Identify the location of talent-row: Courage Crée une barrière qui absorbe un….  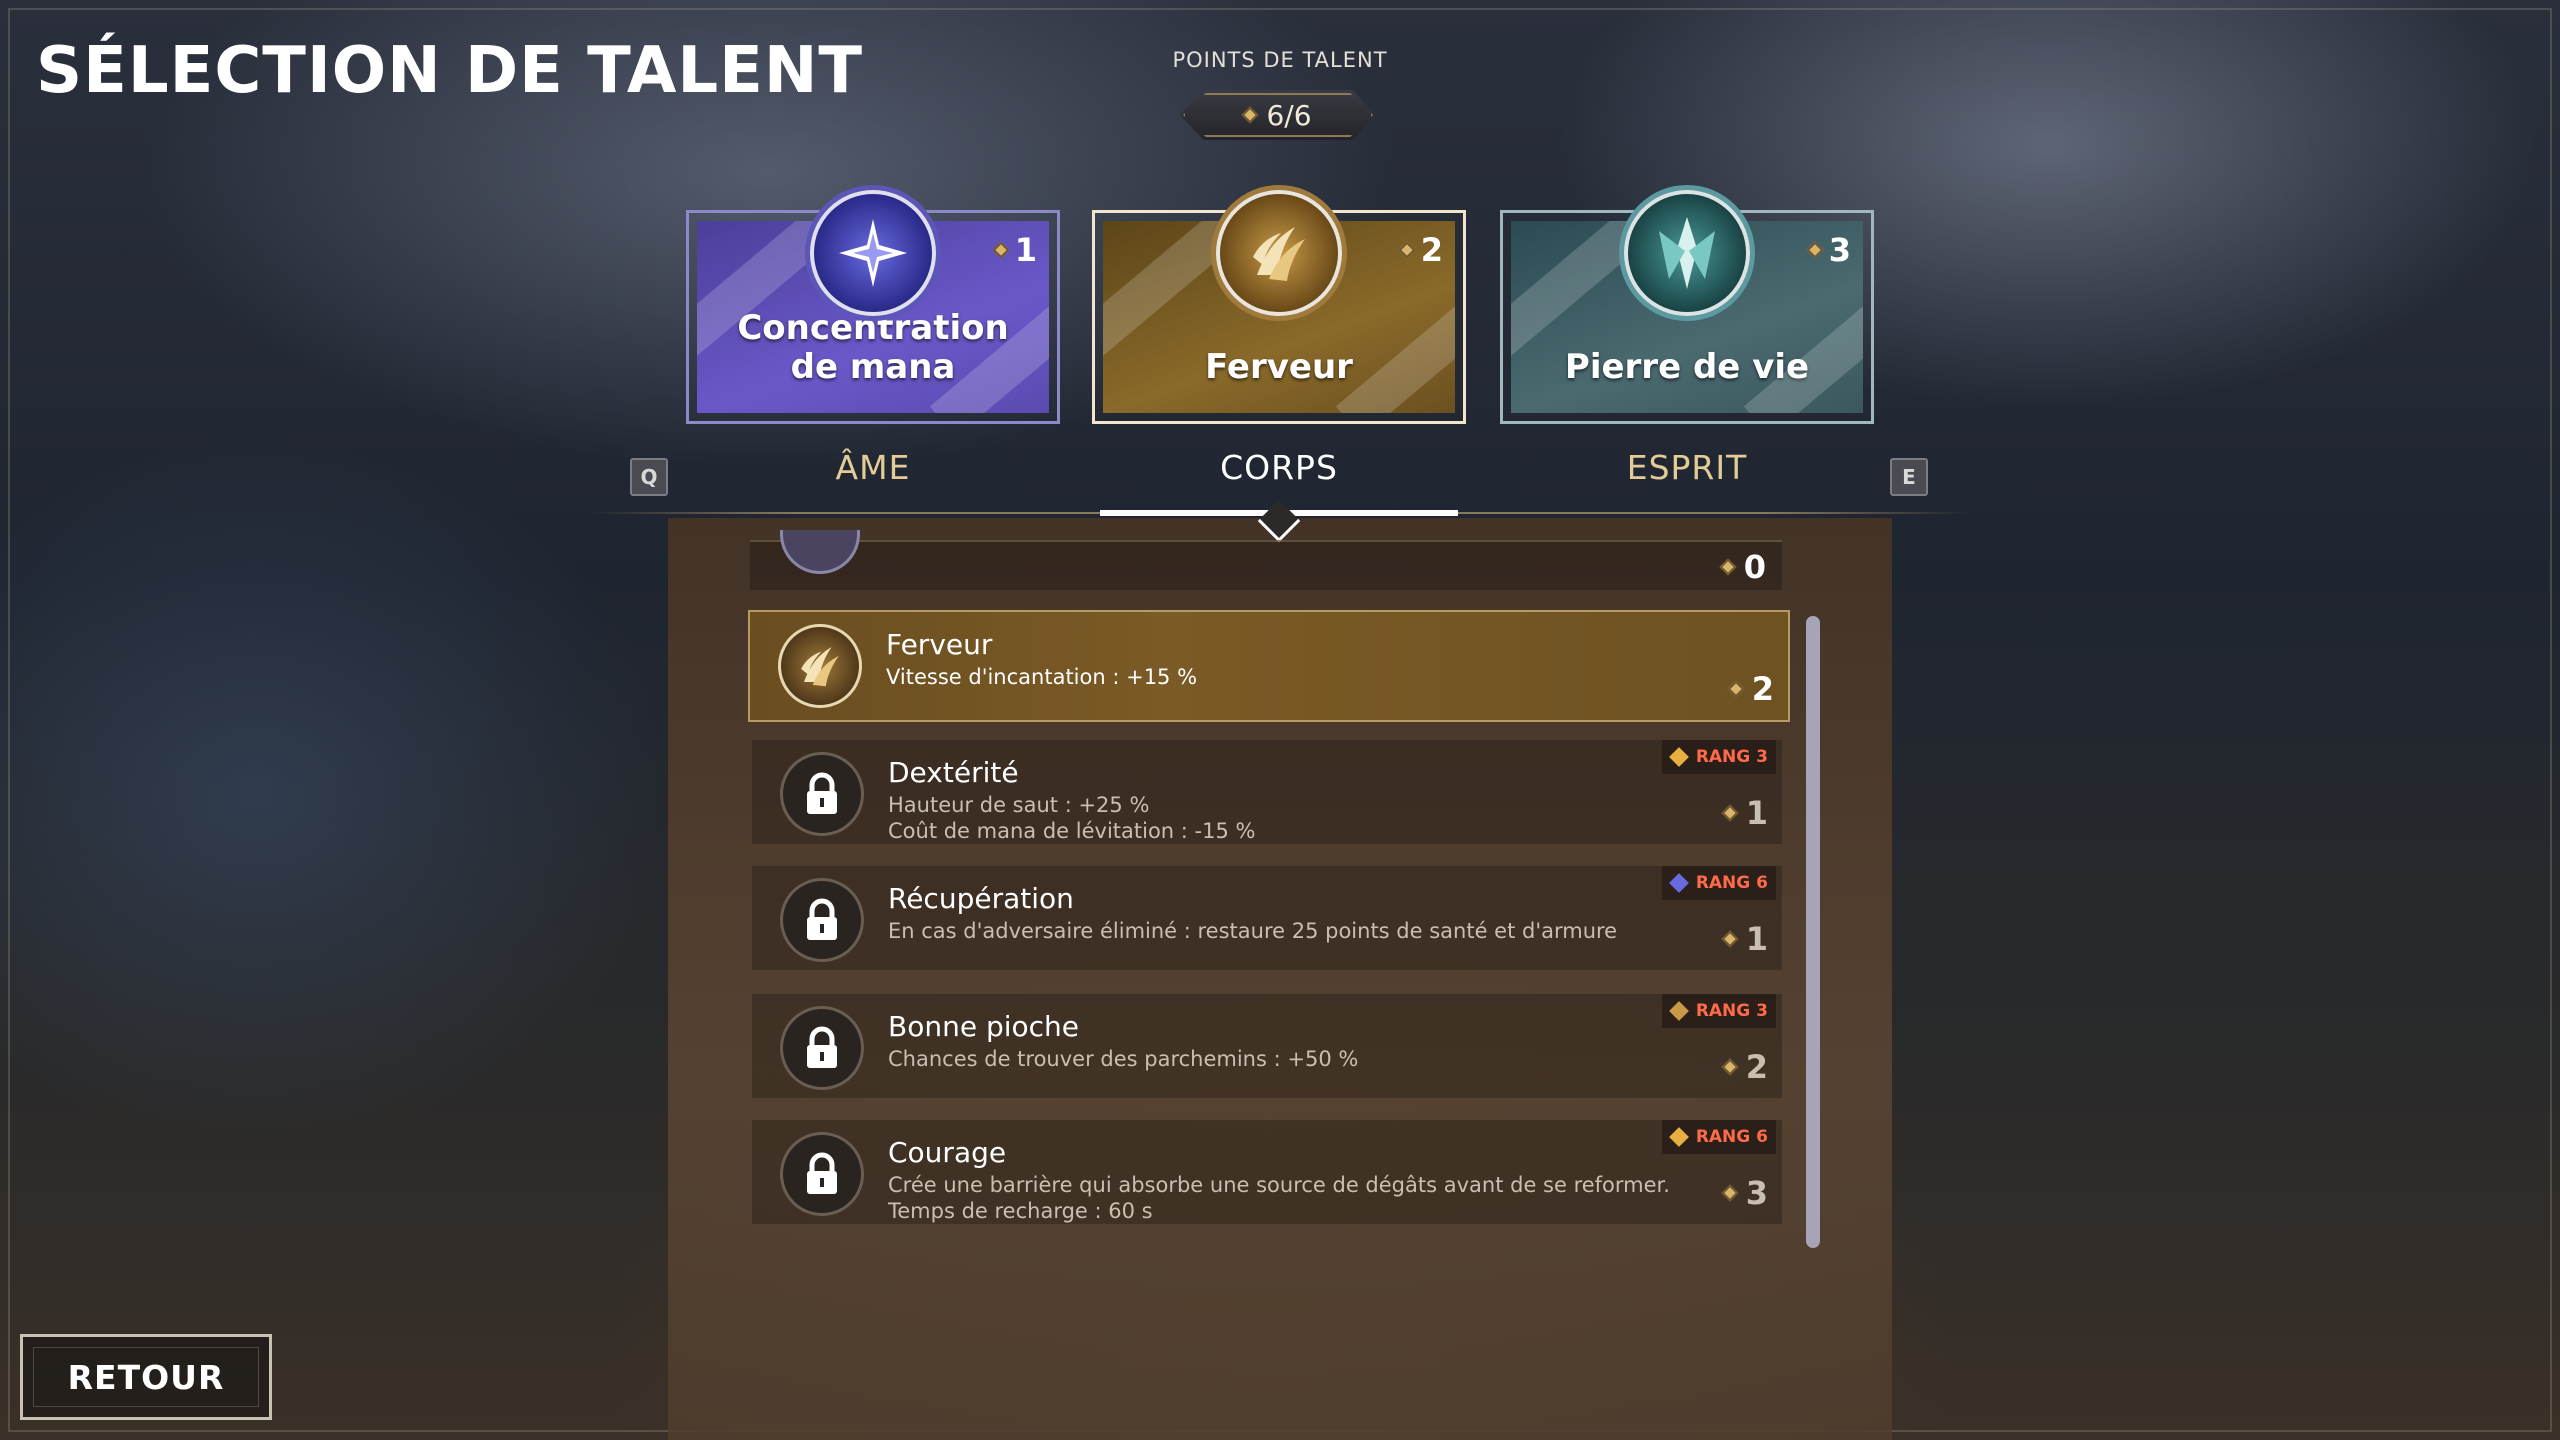
(1267, 1172).